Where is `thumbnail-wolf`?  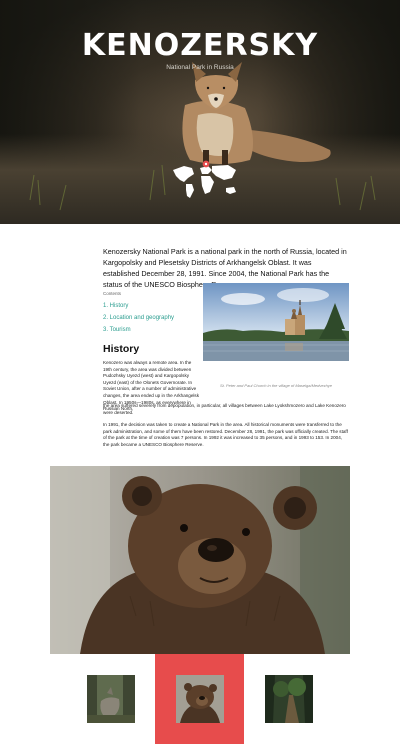
thumbnail-wolf is located at coordinates (111, 699).